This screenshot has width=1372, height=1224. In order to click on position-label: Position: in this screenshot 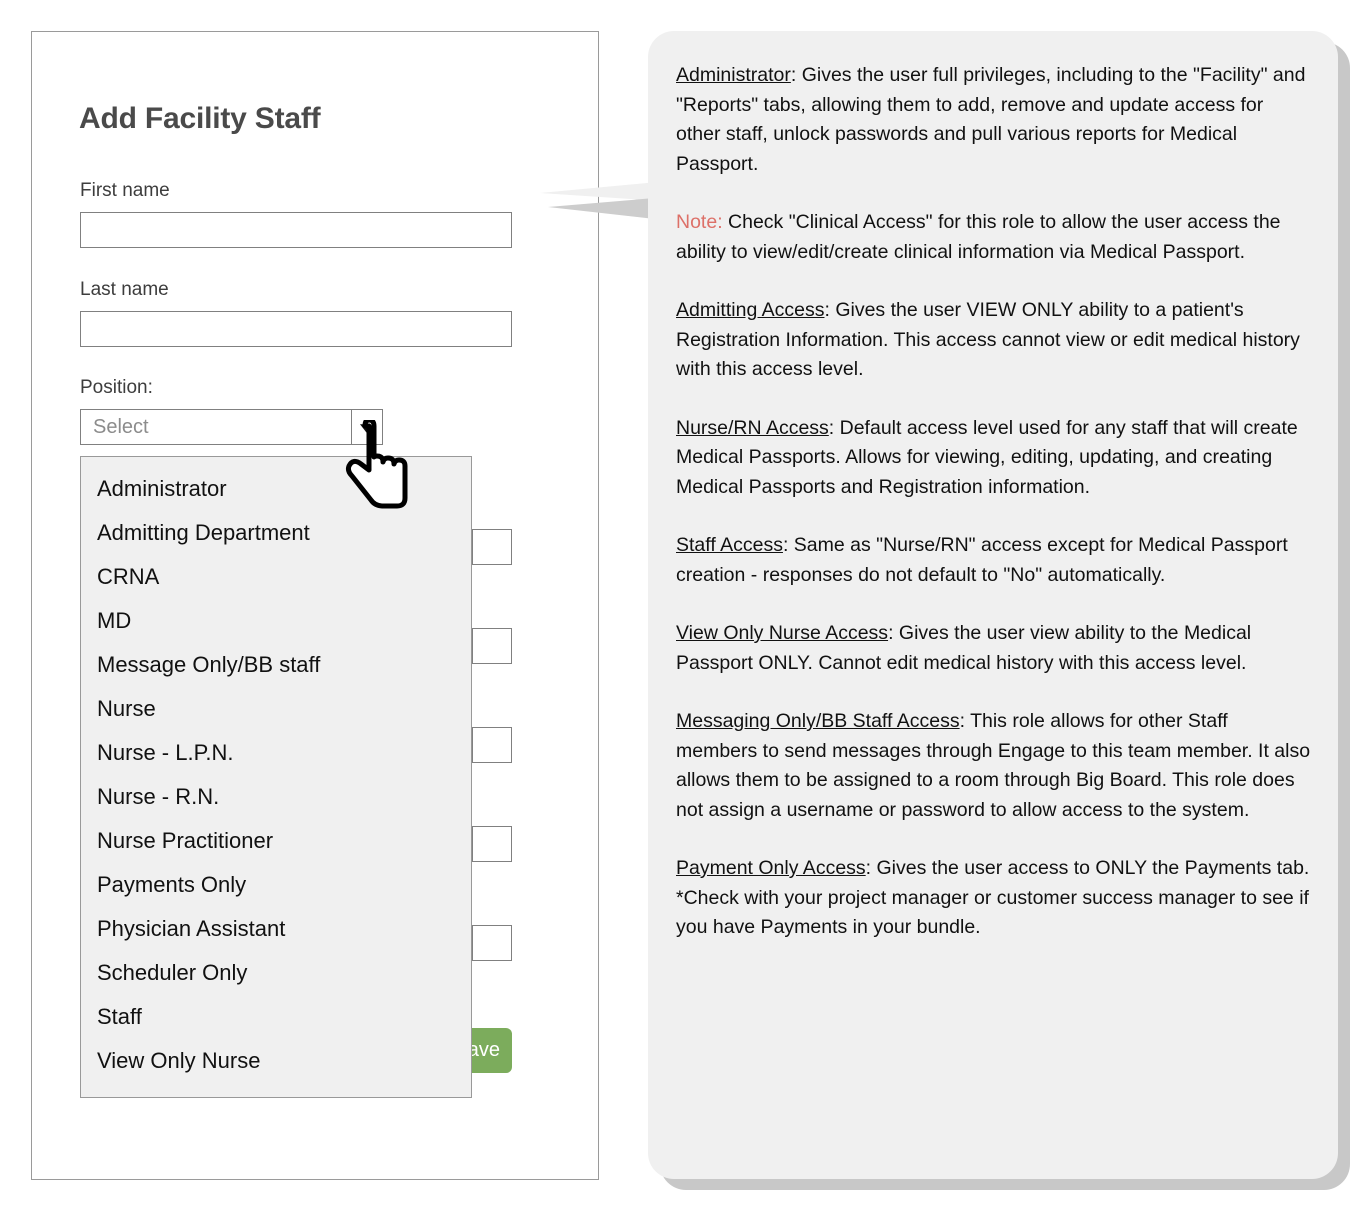, I will do `click(116, 387)`.